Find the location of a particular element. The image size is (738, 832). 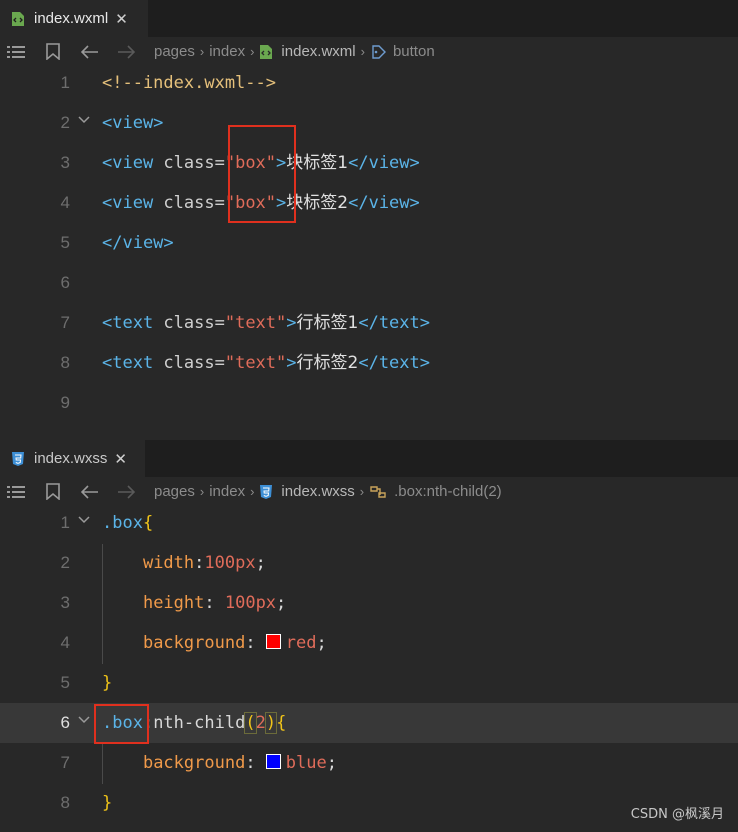

code-line: 5 </view> is located at coordinates (369, 243).